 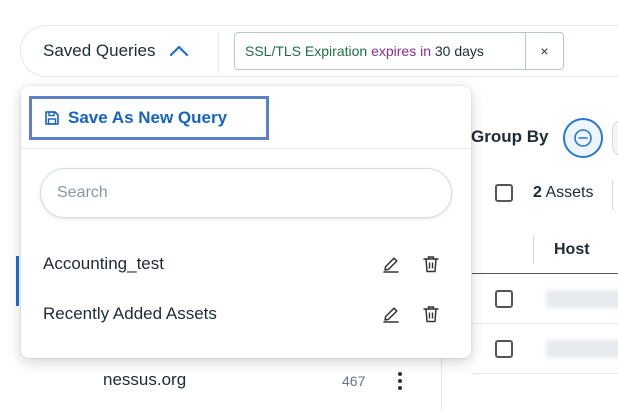 I want to click on filter-chip-text: SSL/TLS Expiration expires in 30 days, so click(x=380, y=51).